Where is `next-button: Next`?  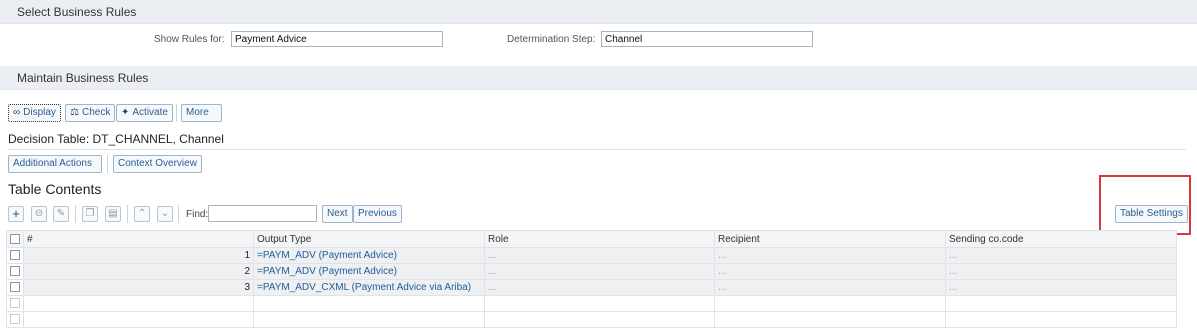
next-button: Next is located at coordinates (337, 214).